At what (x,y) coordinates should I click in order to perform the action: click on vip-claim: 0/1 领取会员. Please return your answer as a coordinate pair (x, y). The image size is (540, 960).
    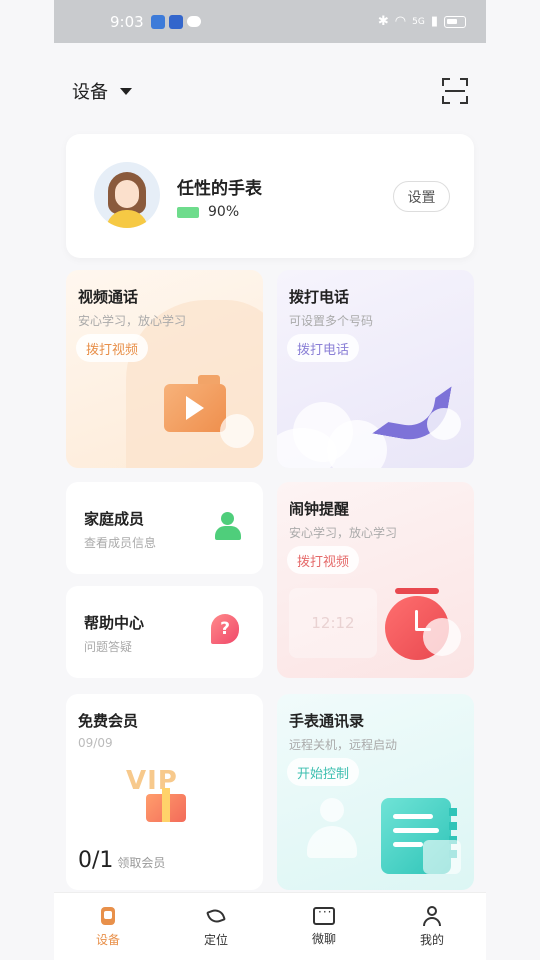
    Looking at the image, I should click on (121, 860).